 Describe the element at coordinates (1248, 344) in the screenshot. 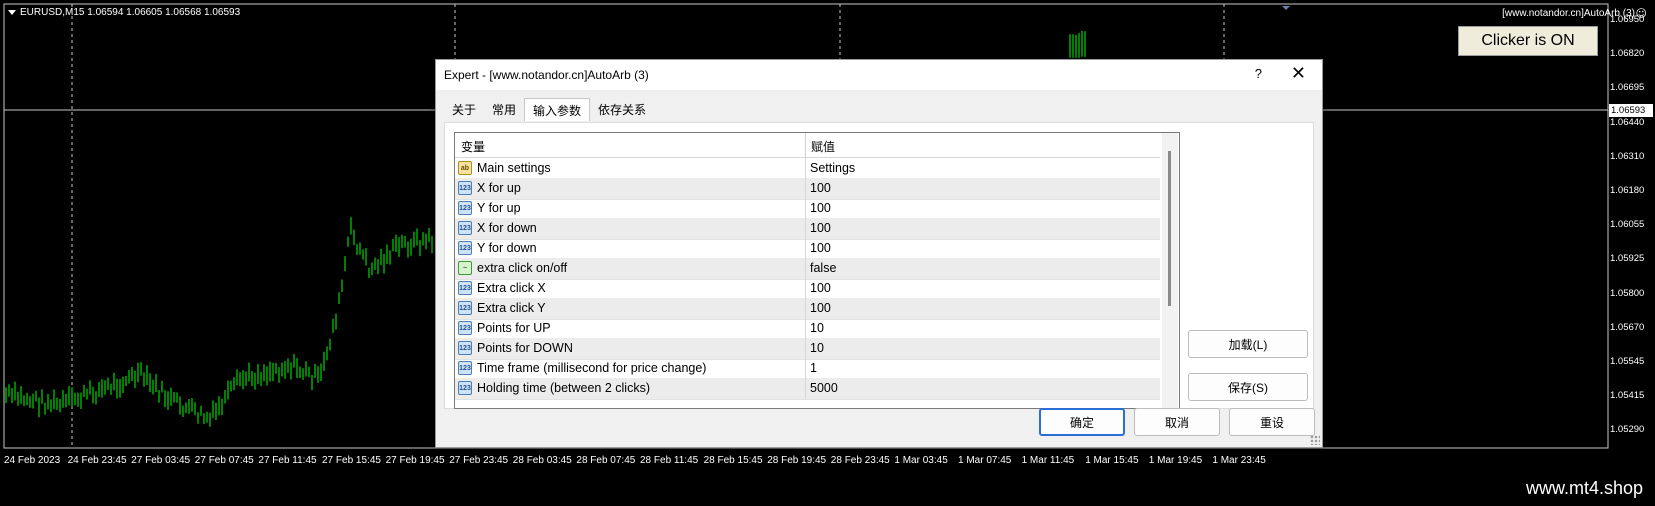

I see `load-button: 加载(L)` at that location.